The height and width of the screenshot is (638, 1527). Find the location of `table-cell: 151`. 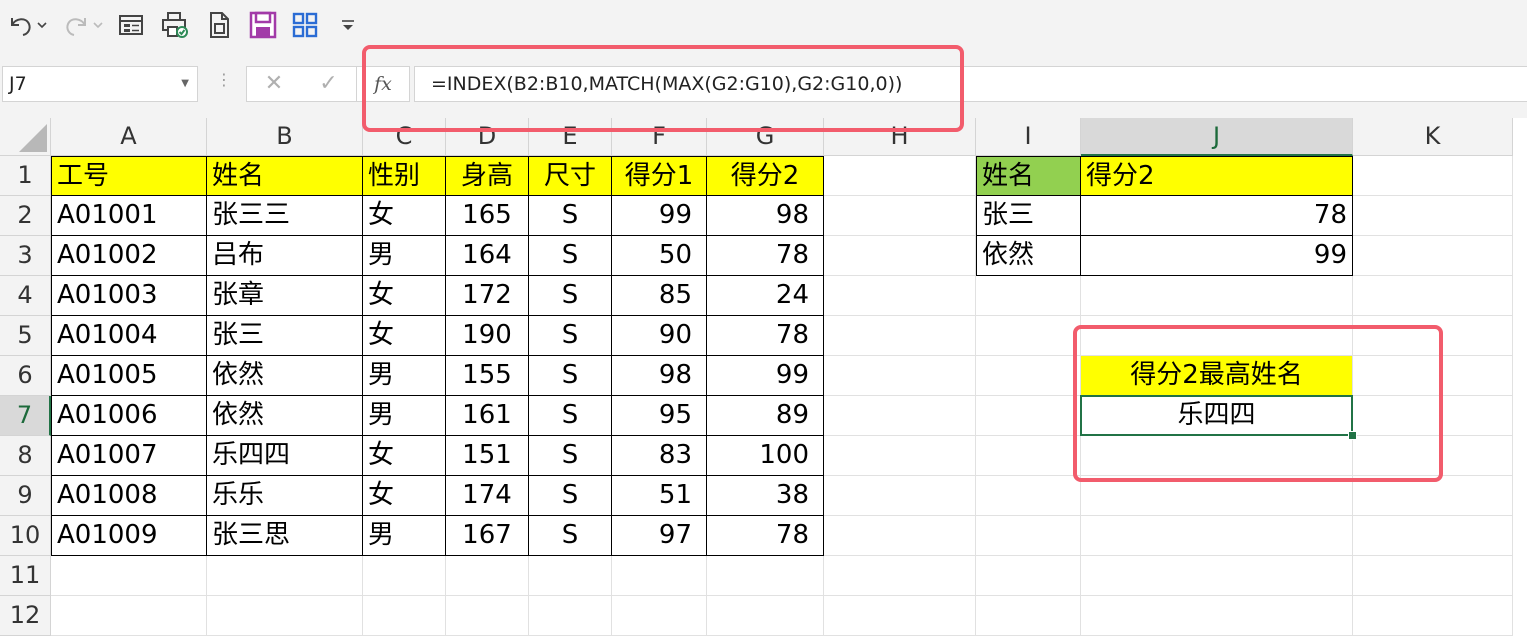

table-cell: 151 is located at coordinates (487, 456).